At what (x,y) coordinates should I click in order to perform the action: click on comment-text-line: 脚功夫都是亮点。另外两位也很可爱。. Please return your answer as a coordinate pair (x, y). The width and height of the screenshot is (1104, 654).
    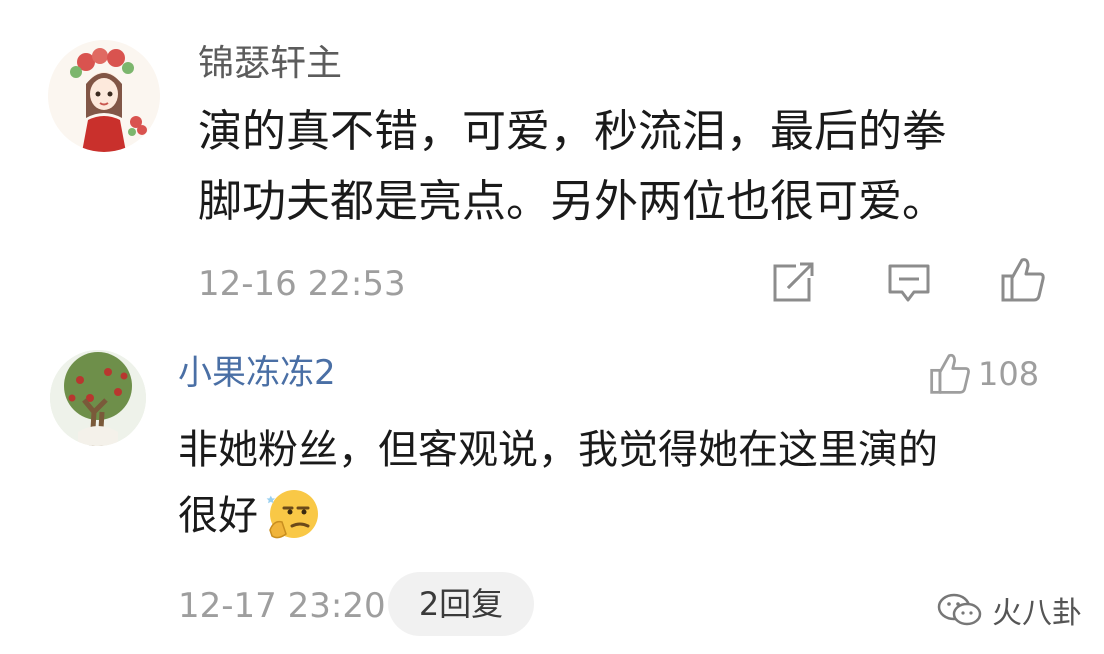
    Looking at the image, I should click on (572, 201).